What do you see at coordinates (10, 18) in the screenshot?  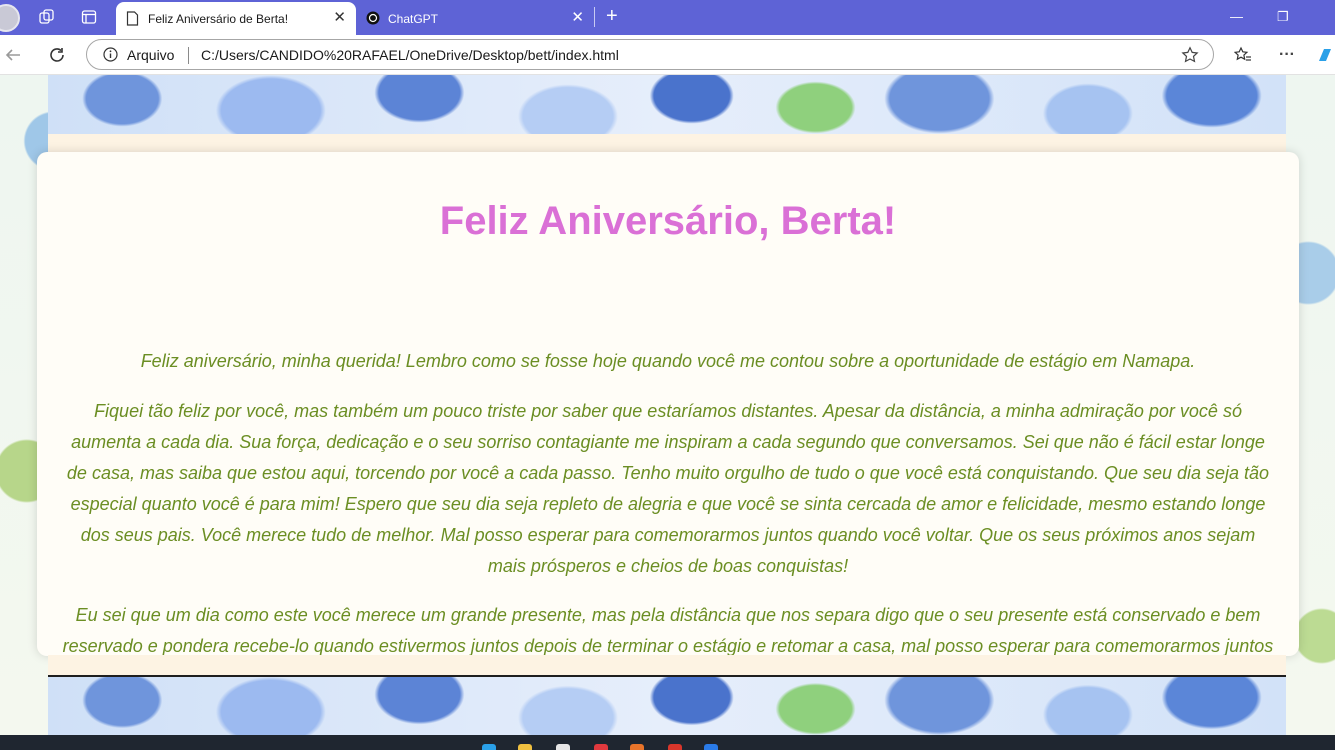 I see `profile-avatar-icon` at bounding box center [10, 18].